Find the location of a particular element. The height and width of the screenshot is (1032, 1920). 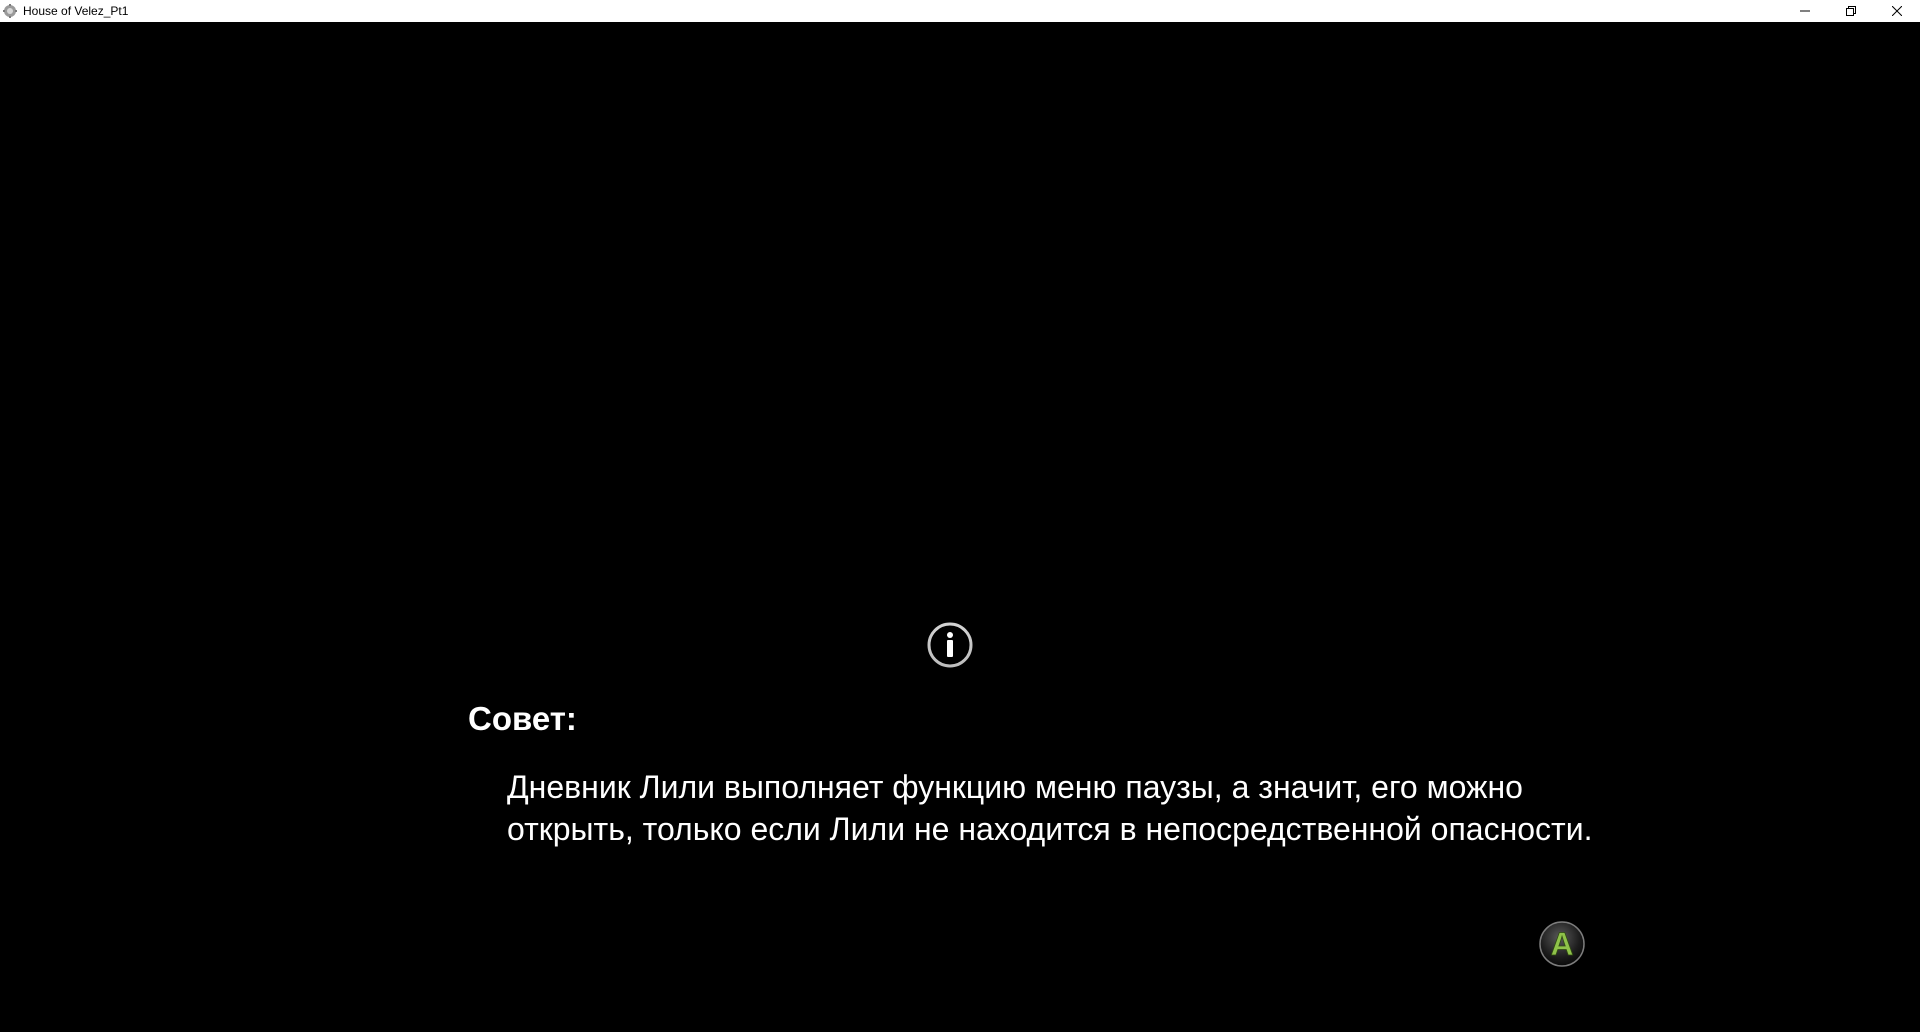

app-gear-icon is located at coordinates (10, 11).